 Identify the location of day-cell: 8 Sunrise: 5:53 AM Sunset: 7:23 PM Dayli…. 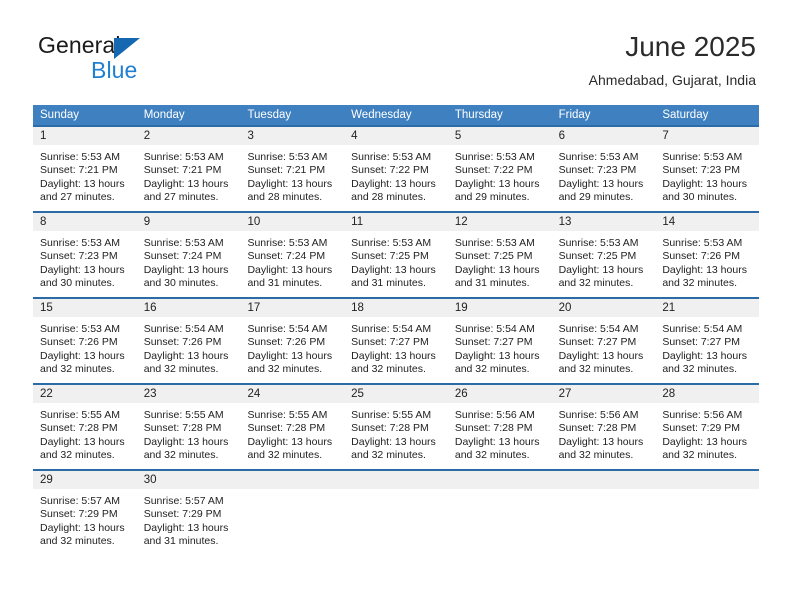
(85, 254).